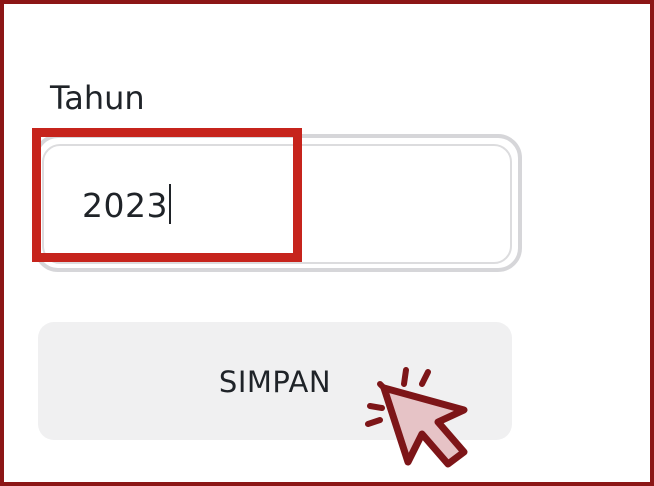 The width and height of the screenshot is (654, 486). Describe the element at coordinates (416, 417) in the screenshot. I see `cursor-click-icon` at that location.